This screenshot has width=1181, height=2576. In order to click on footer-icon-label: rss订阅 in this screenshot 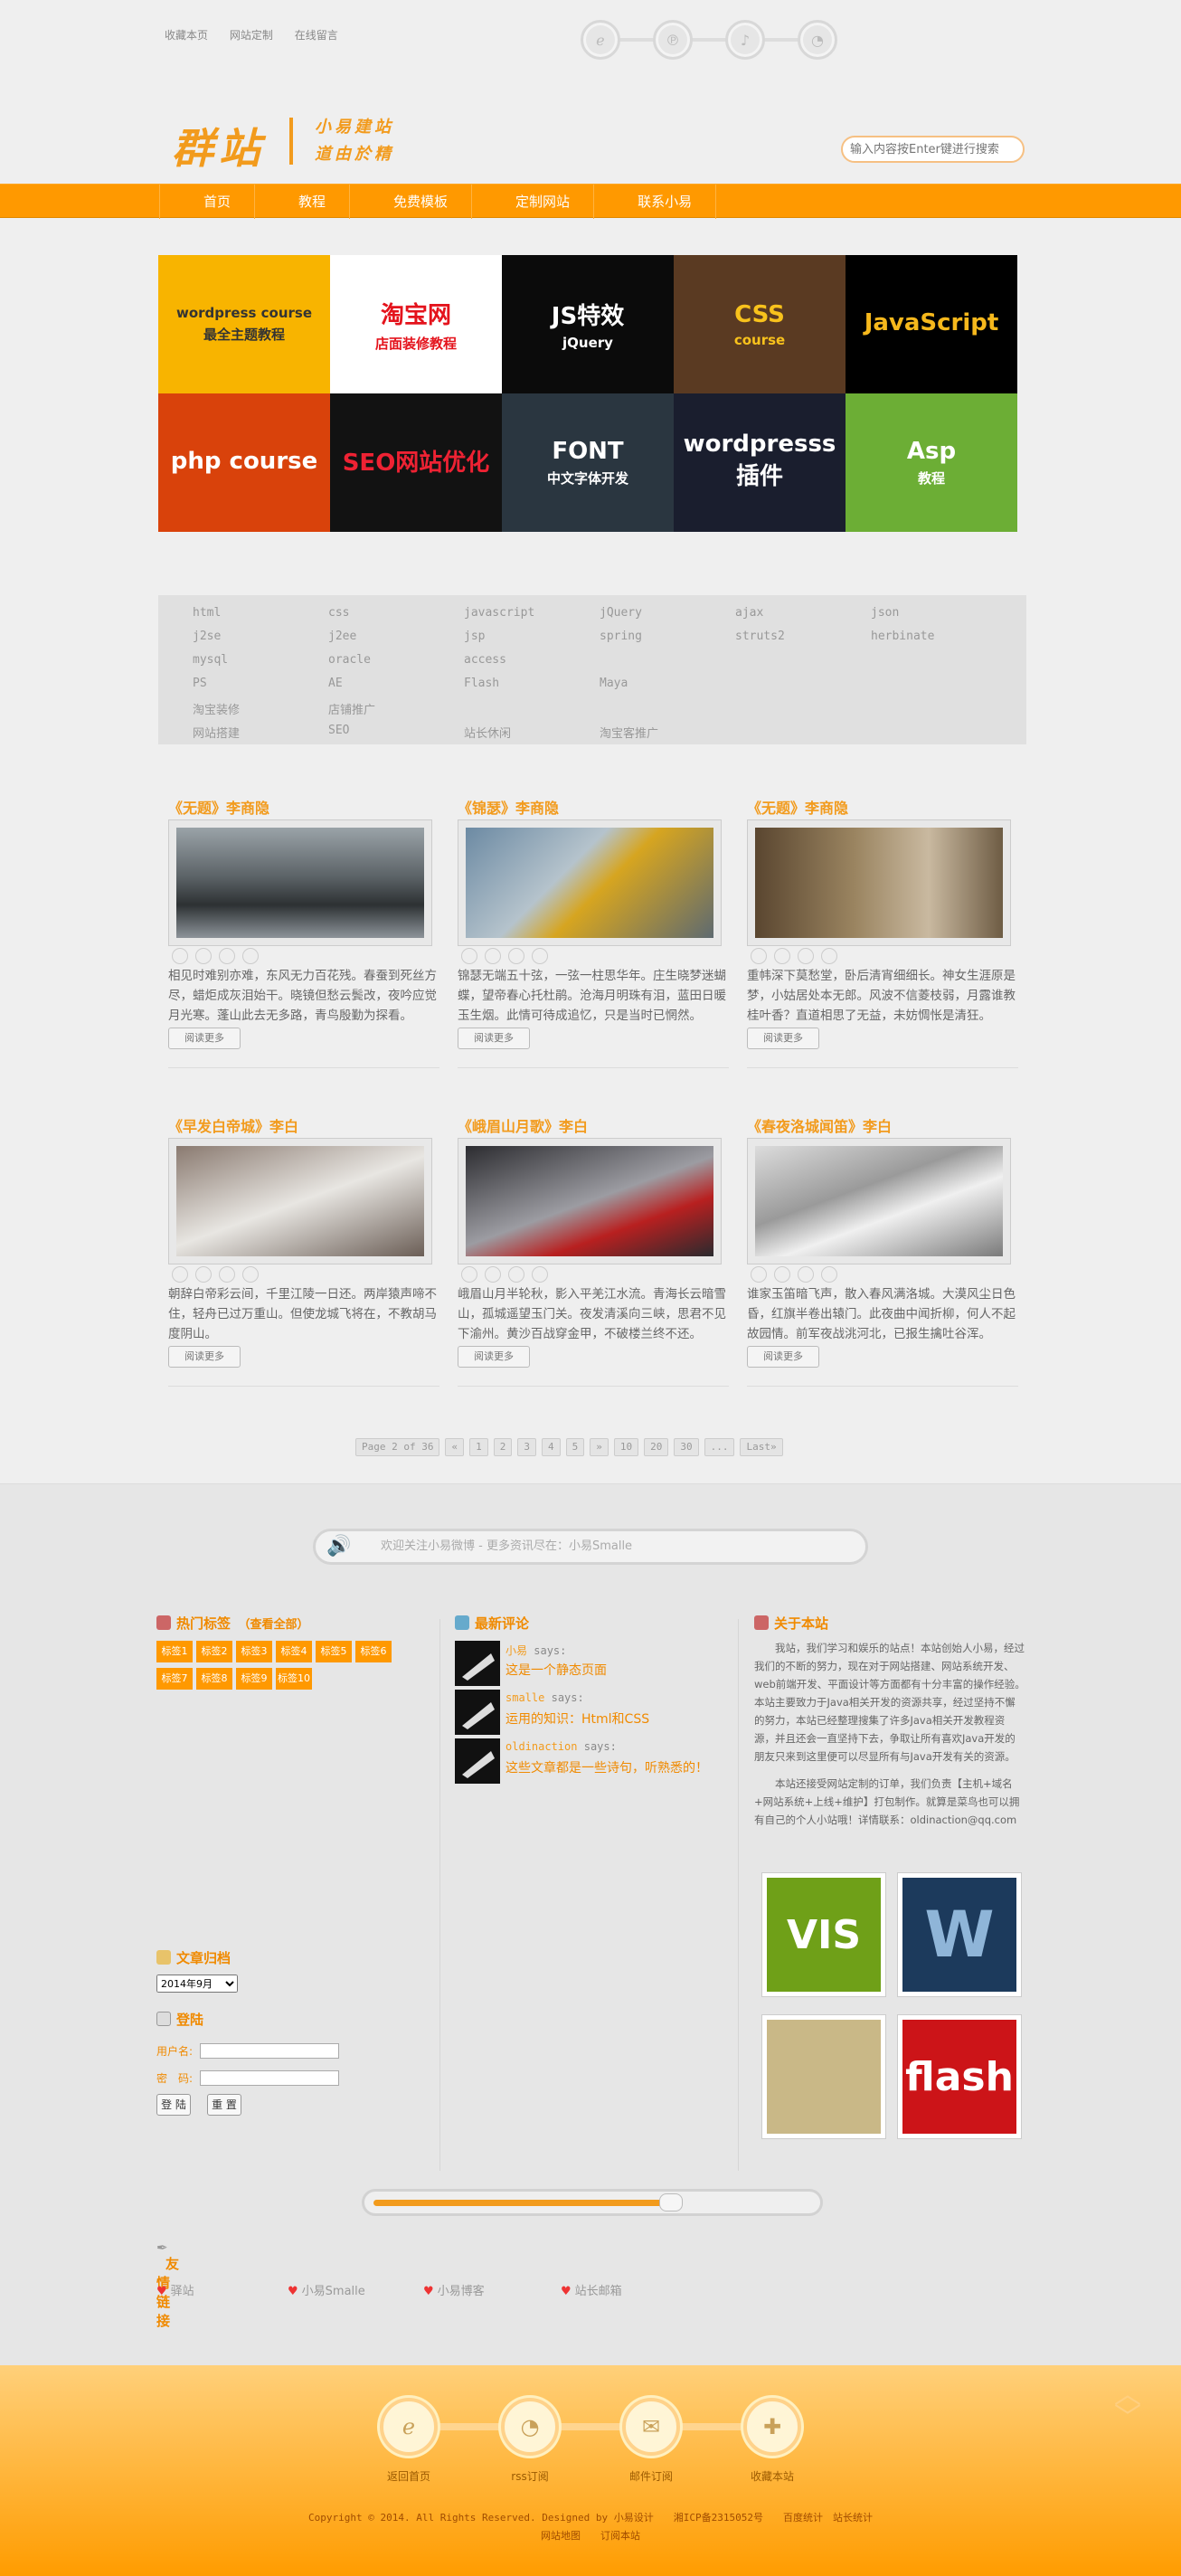, I will do `click(530, 2476)`.